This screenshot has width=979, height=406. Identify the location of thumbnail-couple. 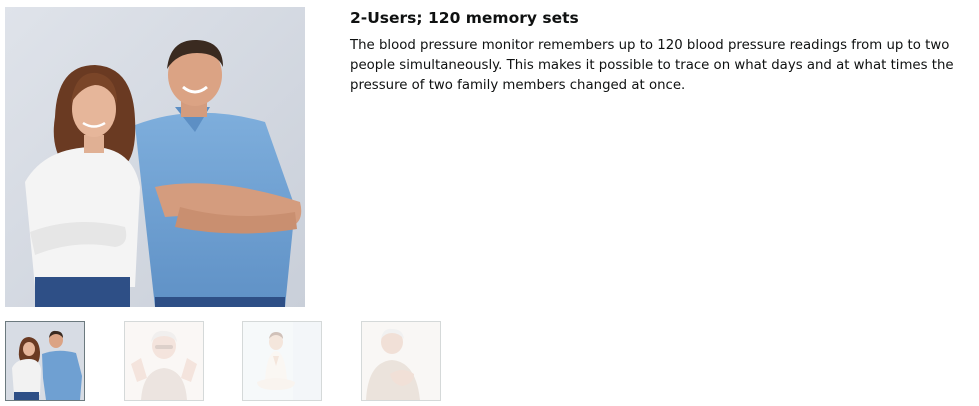
(45, 361).